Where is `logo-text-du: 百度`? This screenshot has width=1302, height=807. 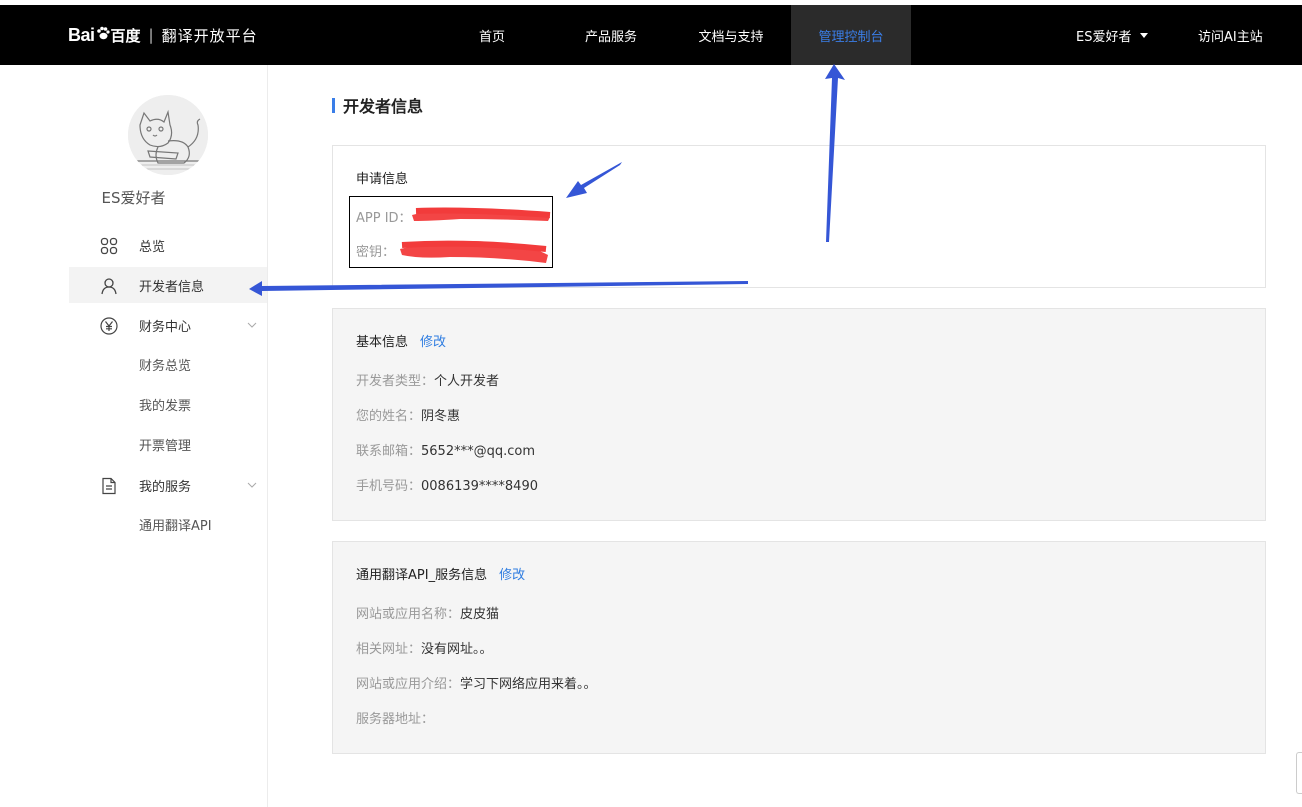
logo-text-du: 百度 is located at coordinates (125, 35).